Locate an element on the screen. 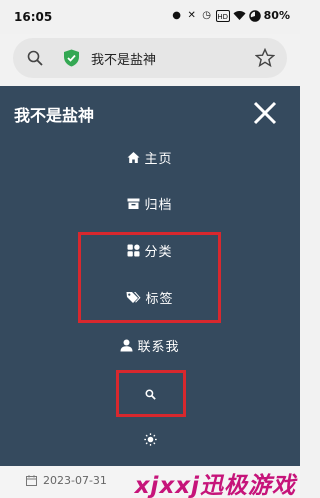 The width and height of the screenshot is (320, 498). hd-icon: HD is located at coordinates (222, 15).